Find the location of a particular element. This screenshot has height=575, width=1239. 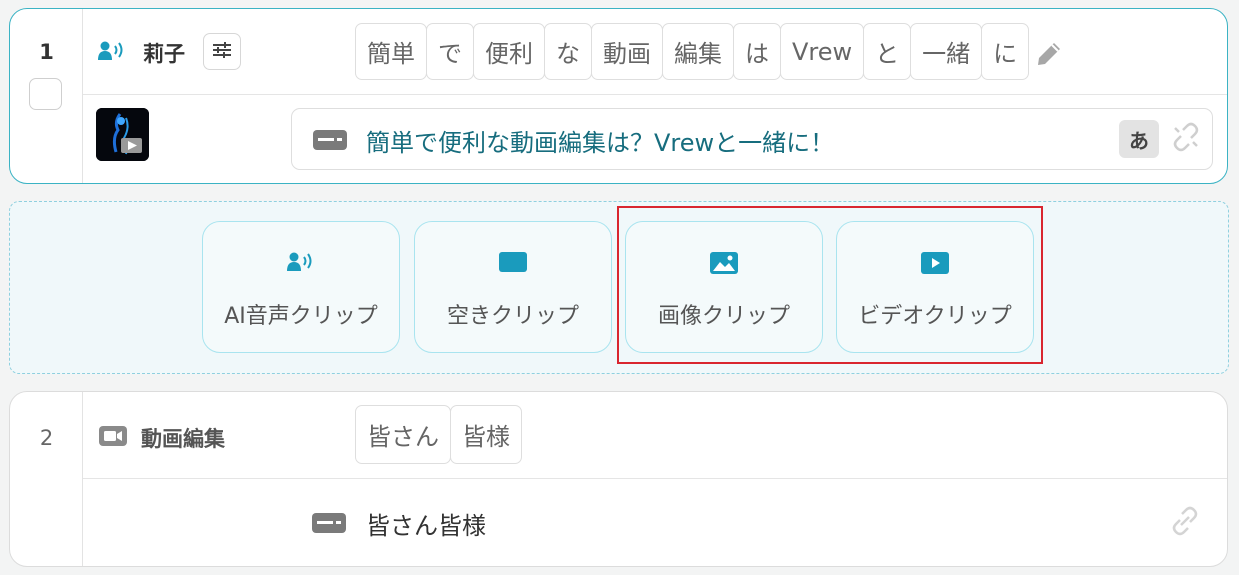

video-thumbnail is located at coordinates (122, 134).